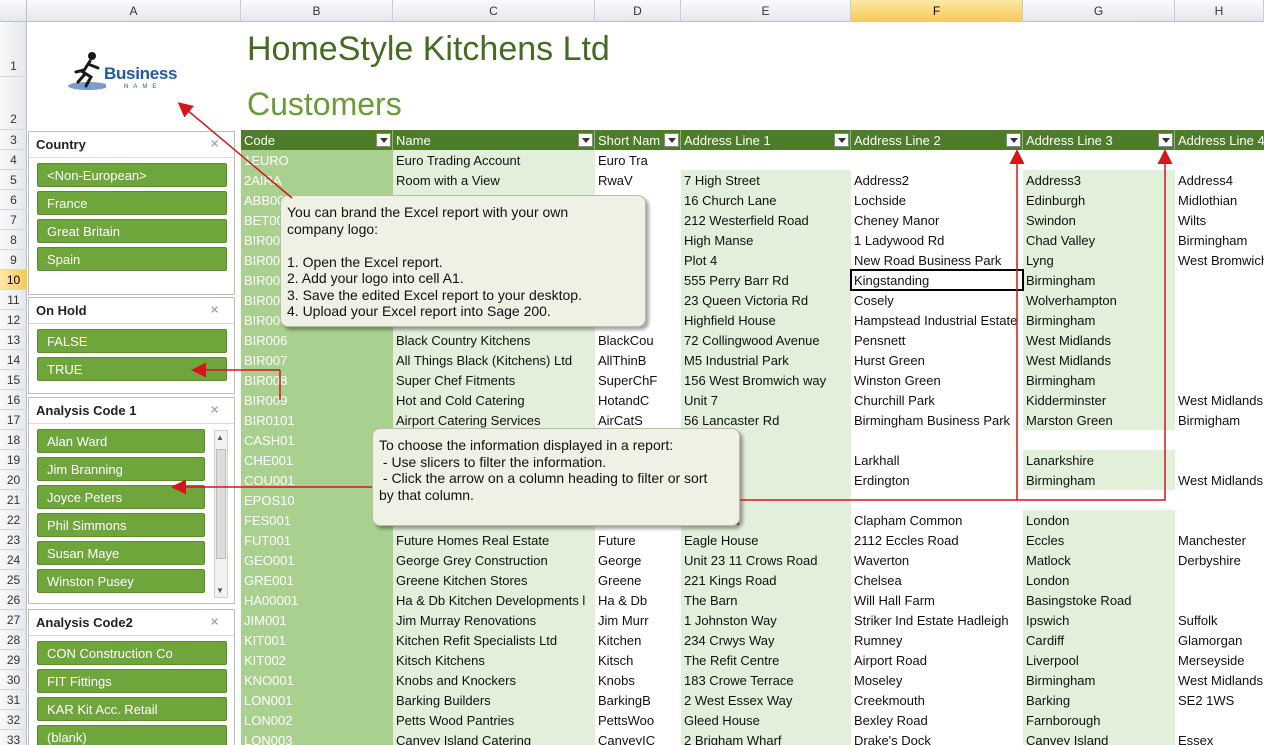 This screenshot has height=745, width=1264. I want to click on table-cell: Euro Trading Account, so click(494, 160).